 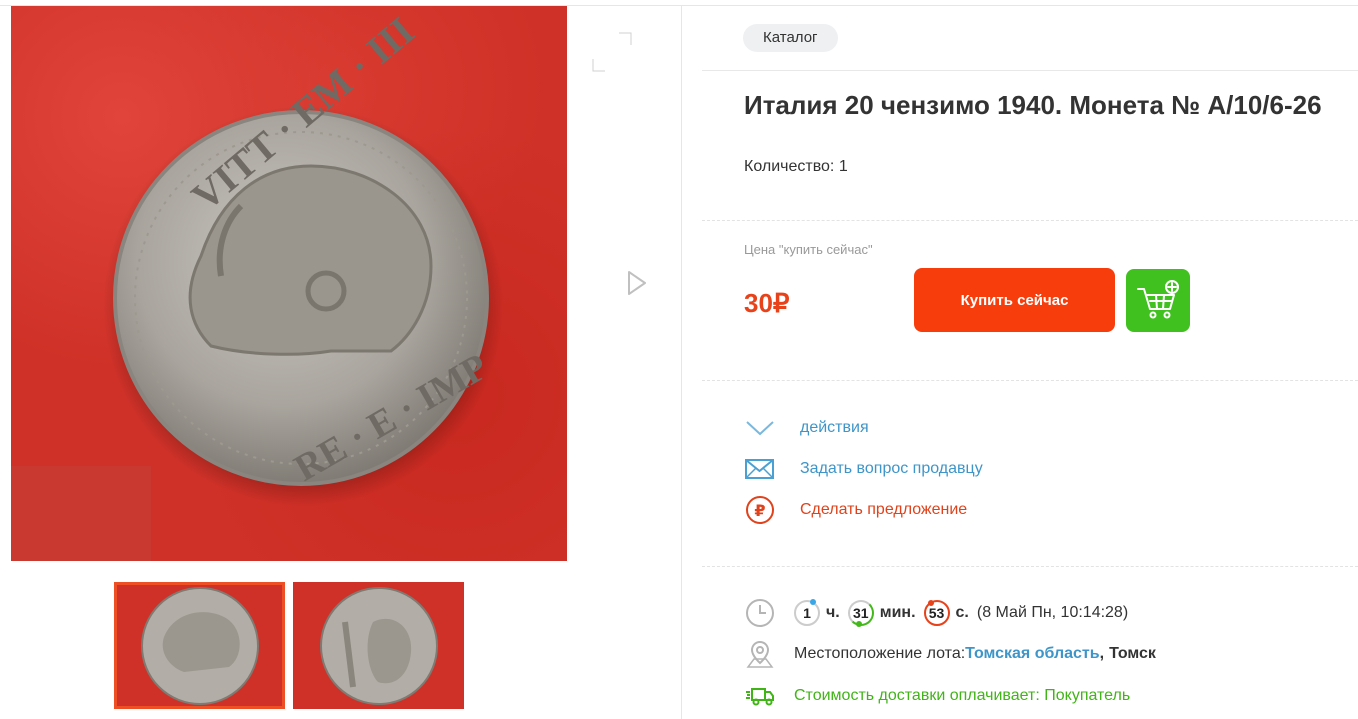 I want to click on delivery-truck-icon, so click(x=760, y=696).